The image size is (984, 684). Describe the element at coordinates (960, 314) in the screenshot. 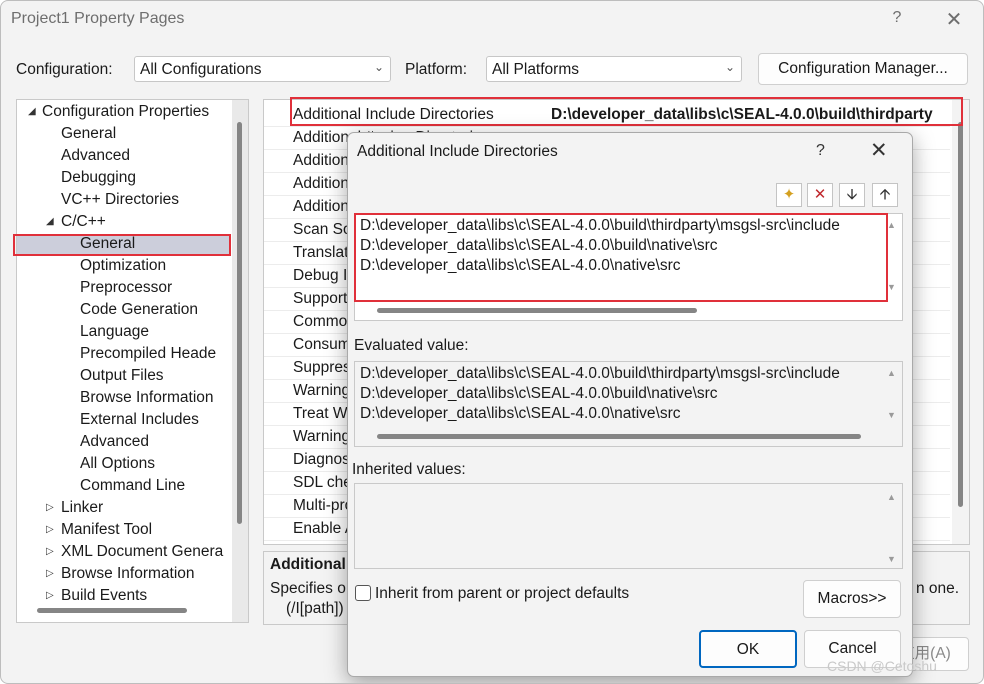

I see `grid-scroll-thumb` at that location.